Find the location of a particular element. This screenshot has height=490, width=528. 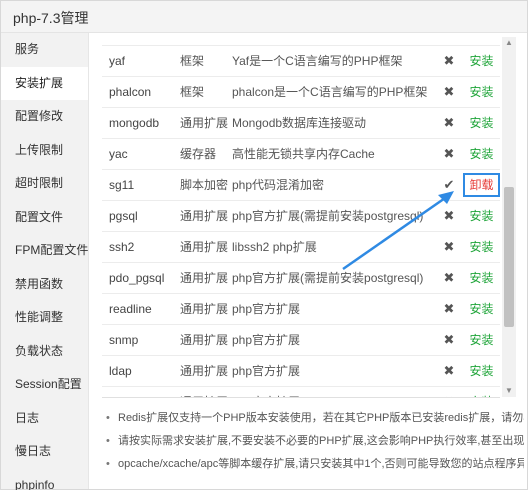

table-row: sg11 脚本加密 php代码混淆加密 ✔ 卸载 is located at coordinates (301, 185).